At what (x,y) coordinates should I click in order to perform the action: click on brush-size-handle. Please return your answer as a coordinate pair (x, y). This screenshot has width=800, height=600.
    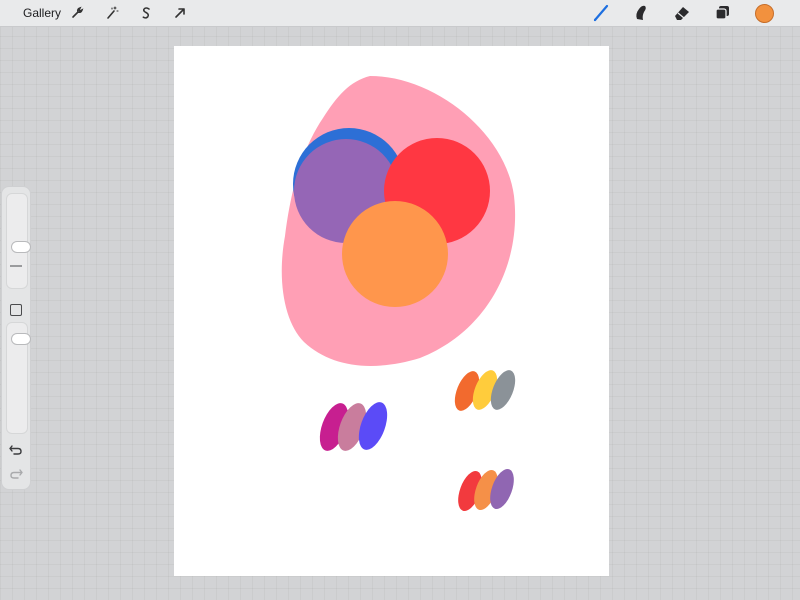
    Looking at the image, I should click on (21, 247).